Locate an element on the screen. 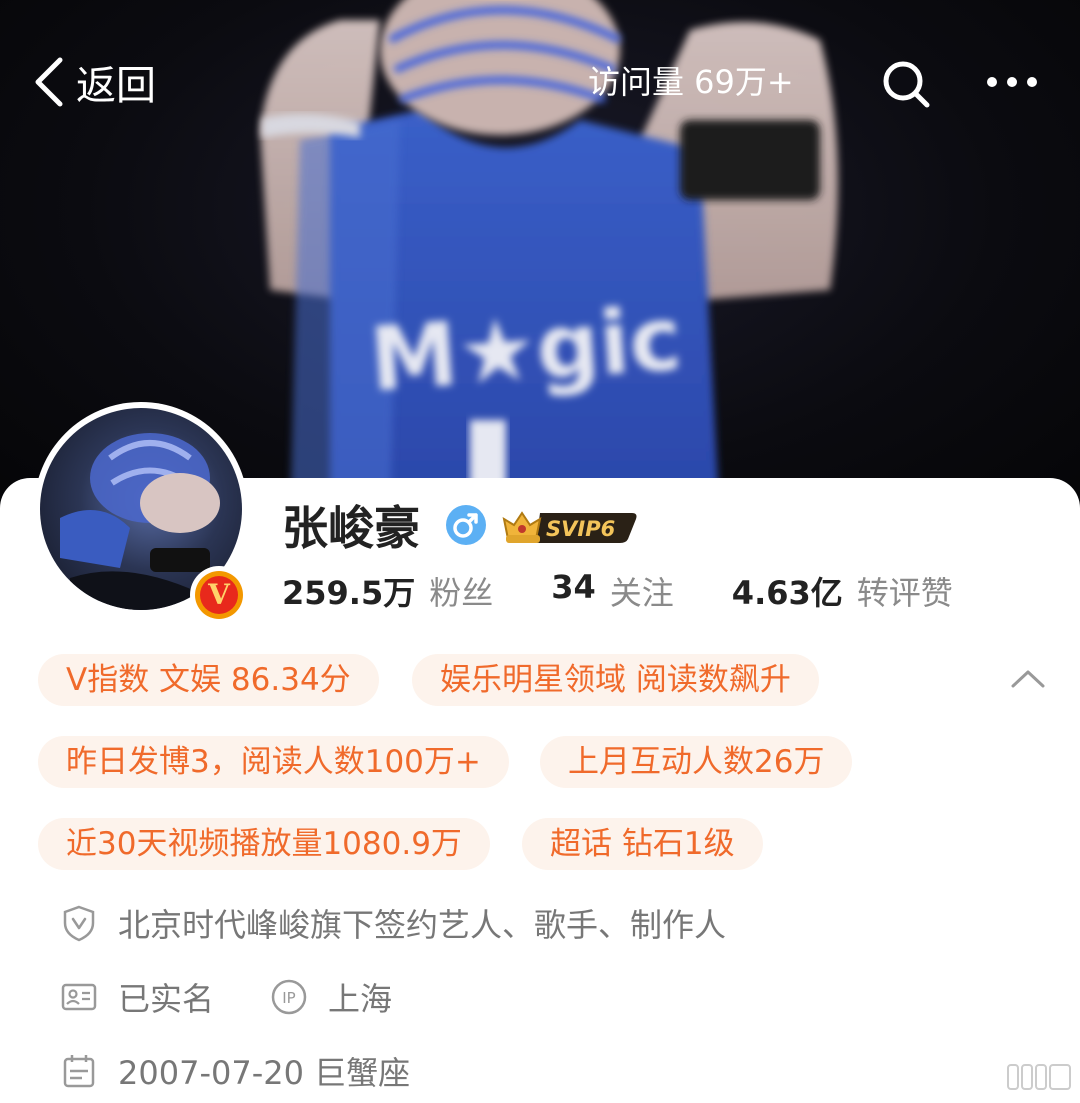 This screenshot has height=1103, width=1080. top-nav-bar: 返回 访问量 69万+ is located at coordinates (540, 80).